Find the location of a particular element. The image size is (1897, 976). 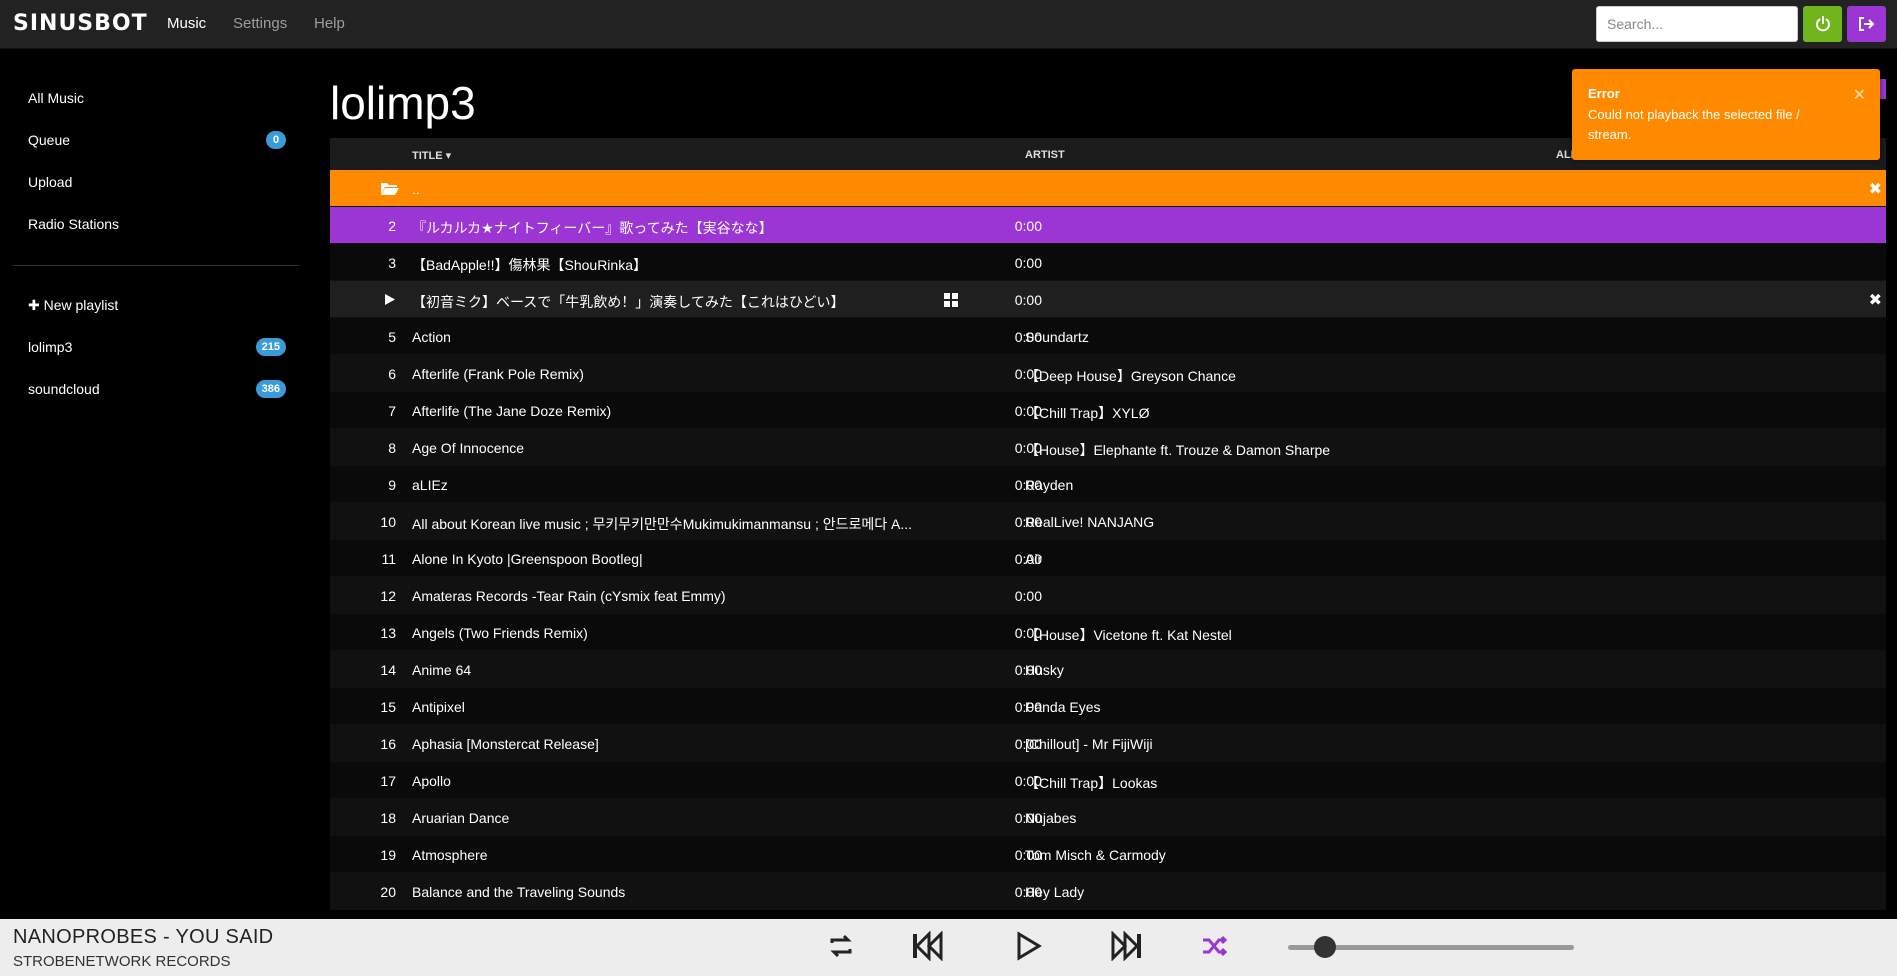

table-row: 3 【BadApple!!】傷林果【ShouRinka】 0:00 is located at coordinates (1108, 262).